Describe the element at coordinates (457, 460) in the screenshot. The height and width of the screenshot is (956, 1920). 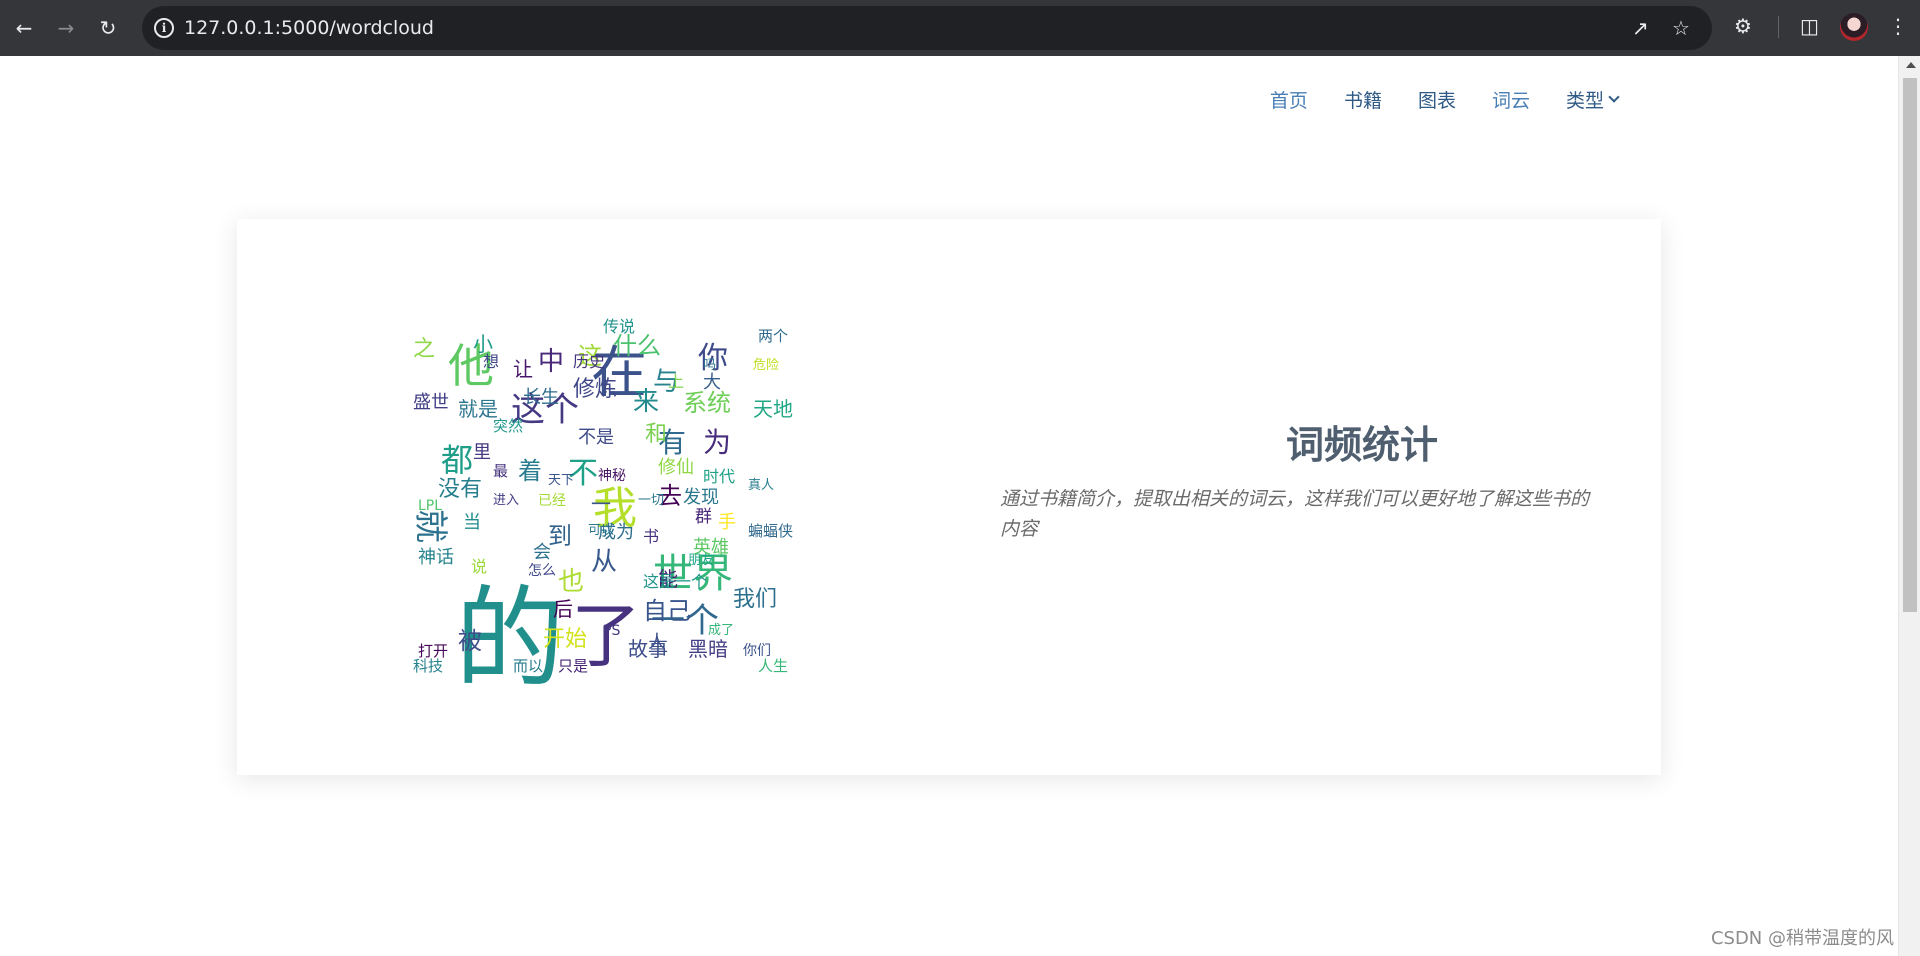
I see `word-cloud-word: 都` at that location.